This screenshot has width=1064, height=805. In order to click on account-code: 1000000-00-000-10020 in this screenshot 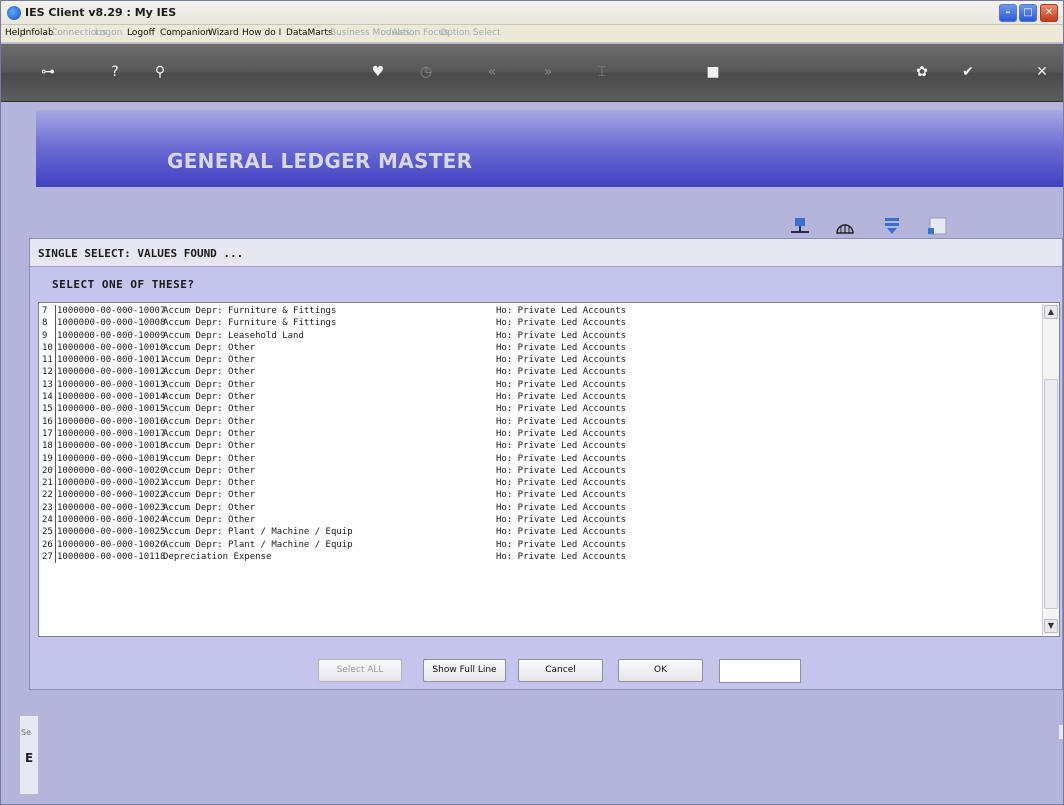, I will do `click(111, 470)`.